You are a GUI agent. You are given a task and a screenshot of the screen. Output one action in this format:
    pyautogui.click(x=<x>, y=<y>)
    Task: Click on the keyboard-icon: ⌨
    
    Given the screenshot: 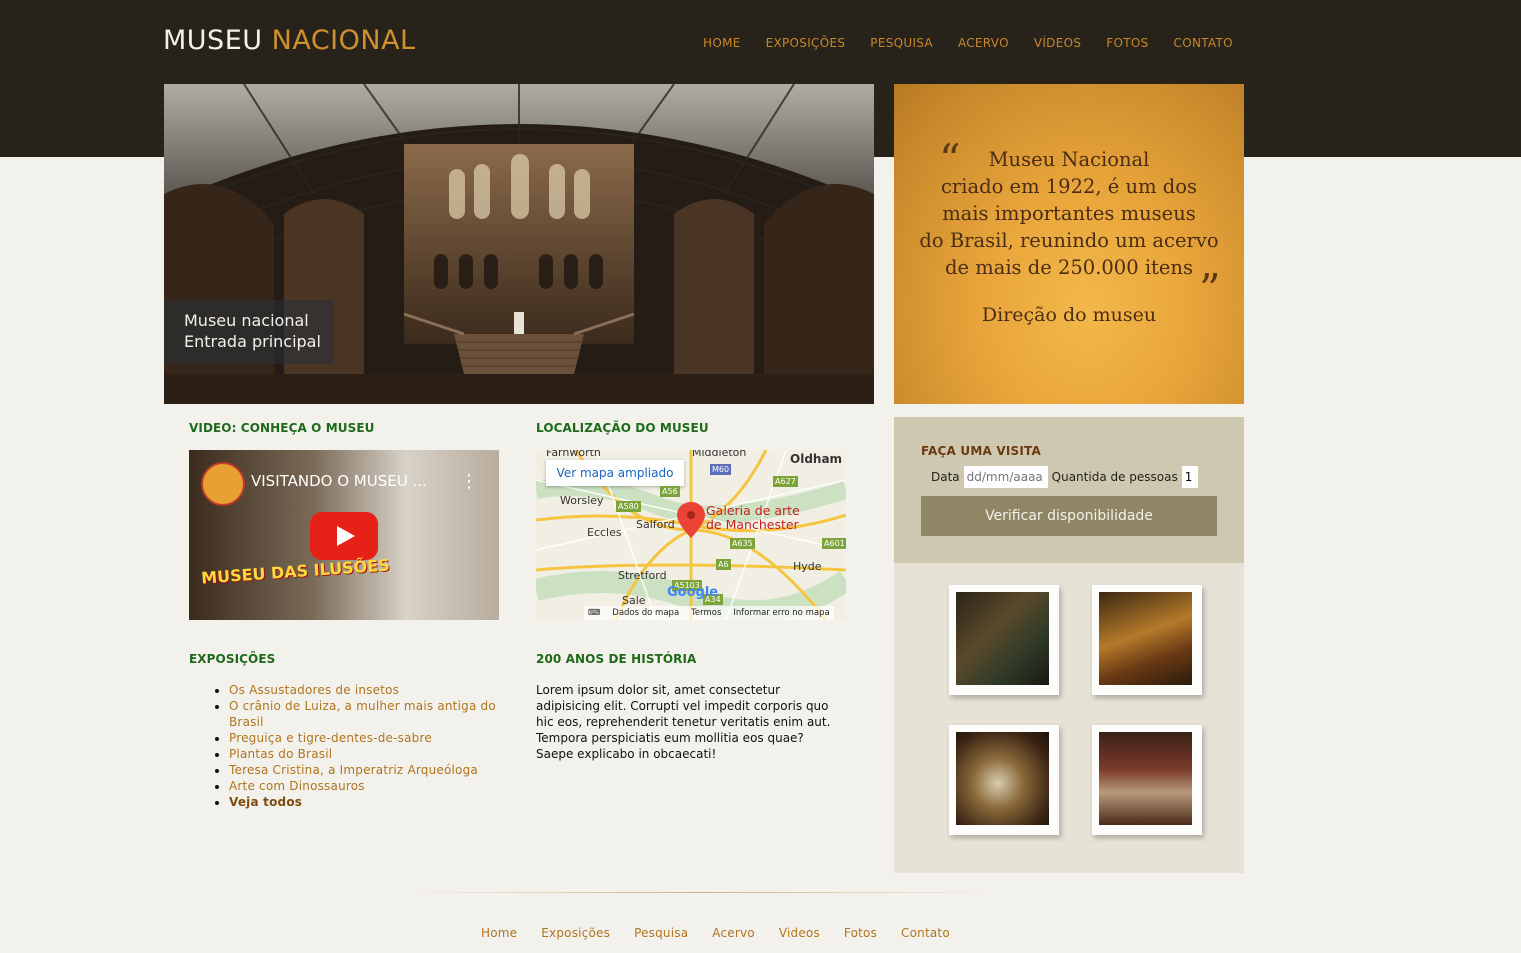 What is the action you would take?
    pyautogui.click(x=594, y=613)
    